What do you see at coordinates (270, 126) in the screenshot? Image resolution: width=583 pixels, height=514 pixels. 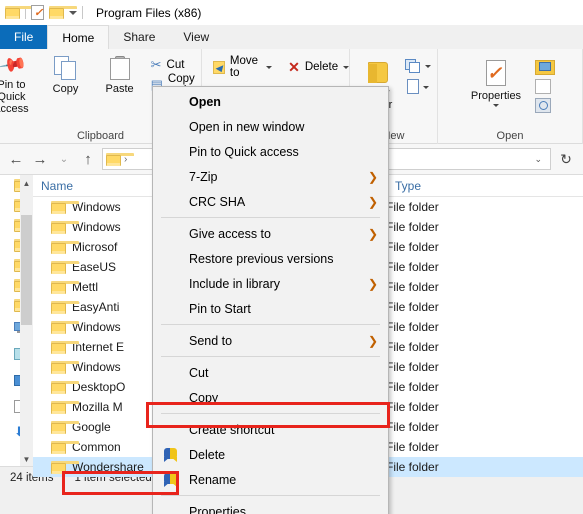 I see `context-menu-item-open-in-new-window: Open in new window` at bounding box center [270, 126].